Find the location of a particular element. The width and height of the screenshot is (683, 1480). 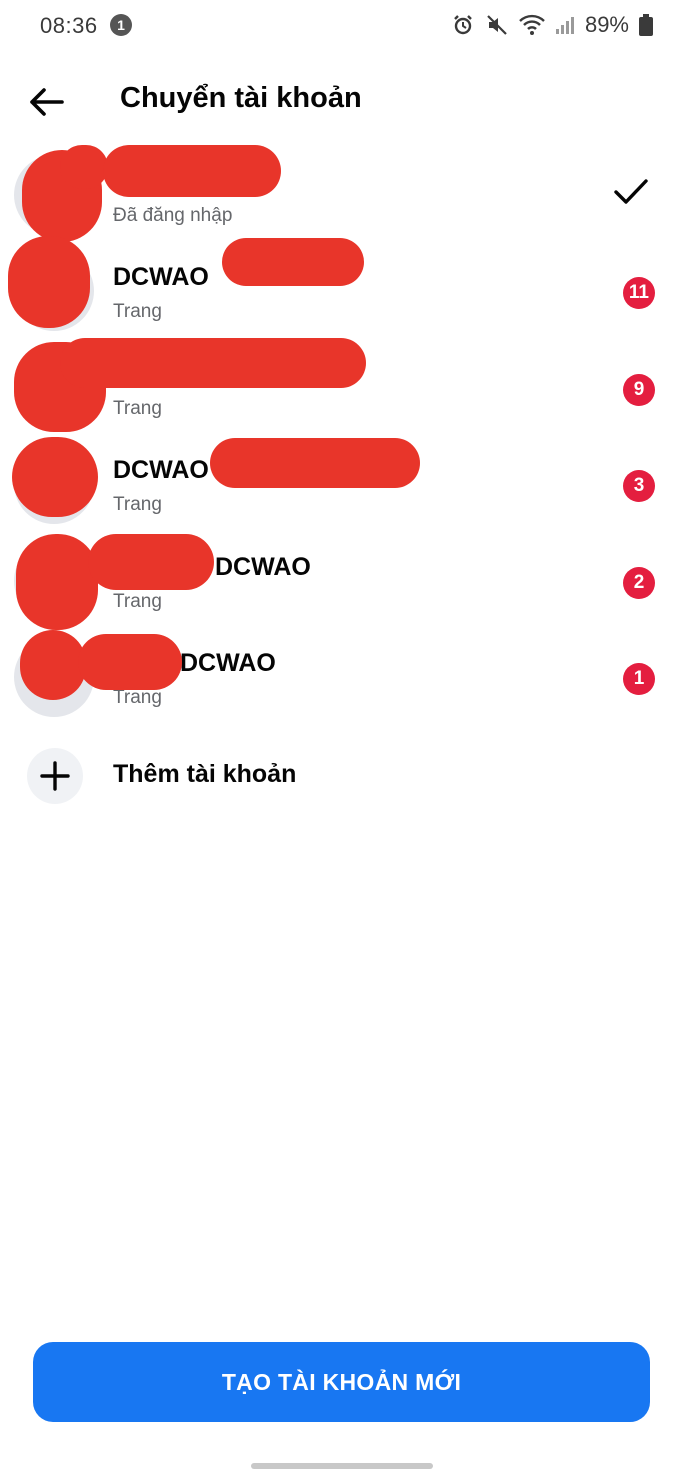

status-time: 08:36 is located at coordinates (69, 25).